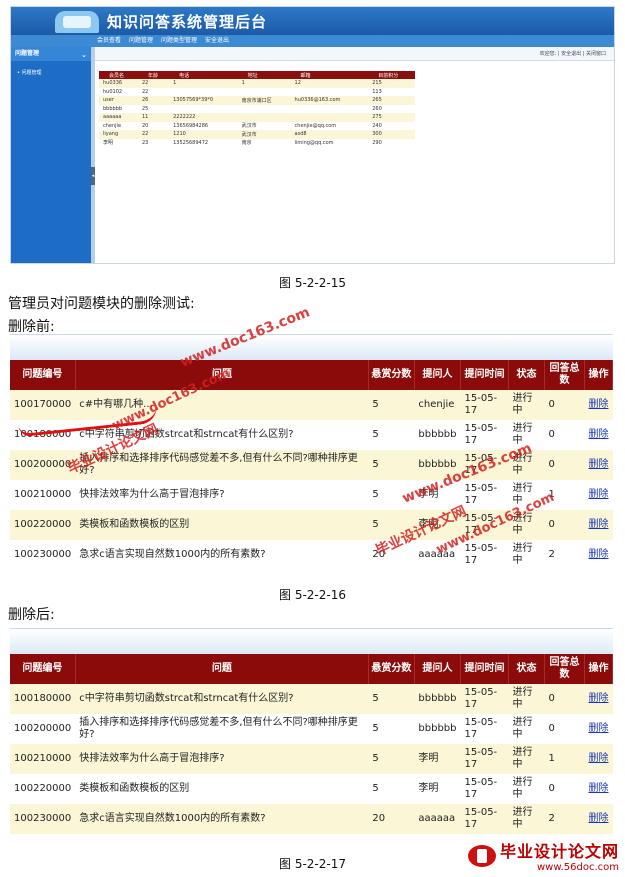 This screenshot has width=625, height=877. What do you see at coordinates (315, 125) in the screenshot?
I see `cell-email: chenjie@qq.com` at bounding box center [315, 125].